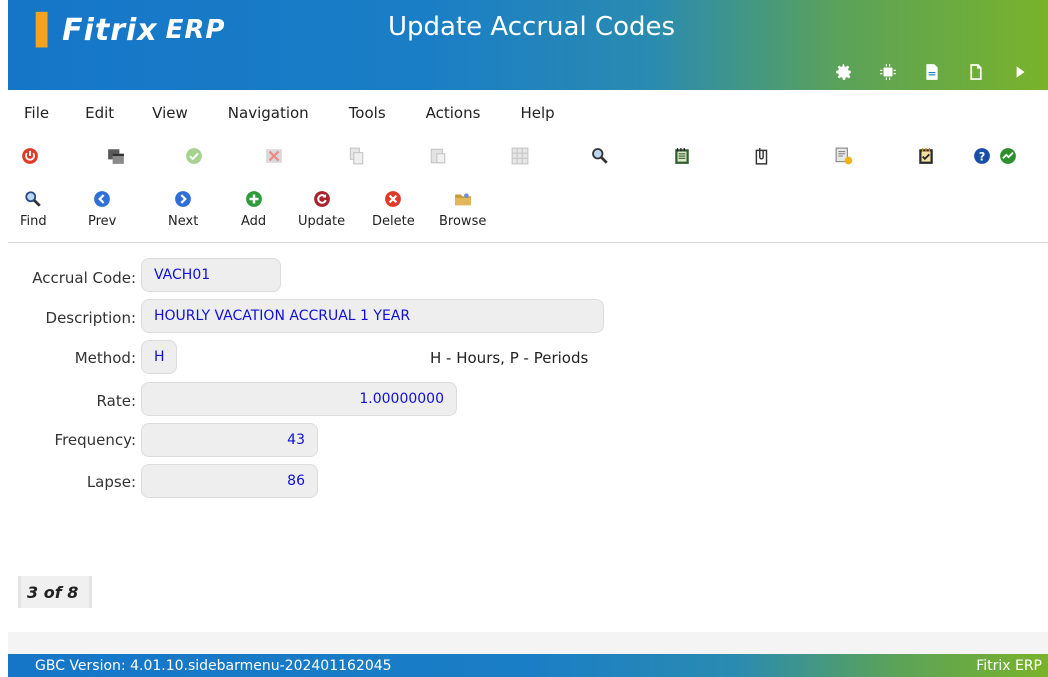 This screenshot has height=677, width=1048. I want to click on lapse-field: 86, so click(229, 481).